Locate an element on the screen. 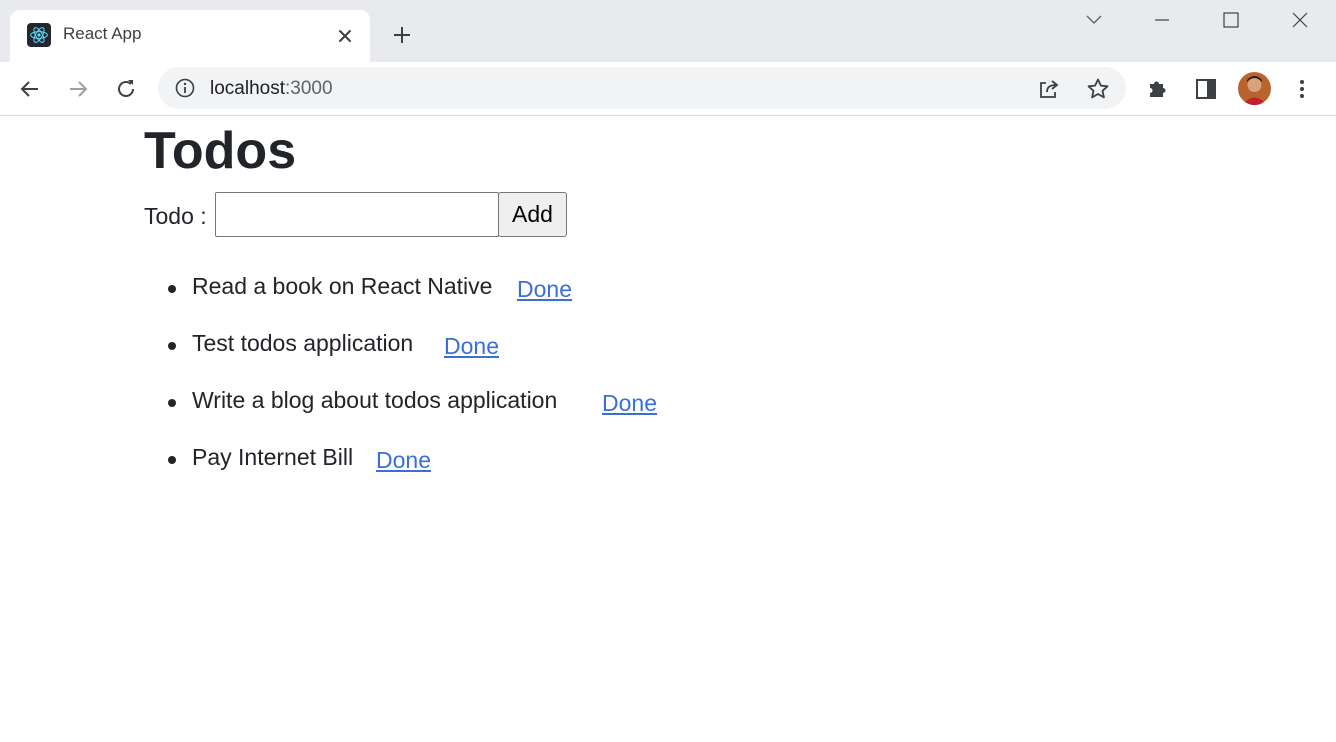  browser-toolbar: localhost:3000 is located at coordinates (668, 89).